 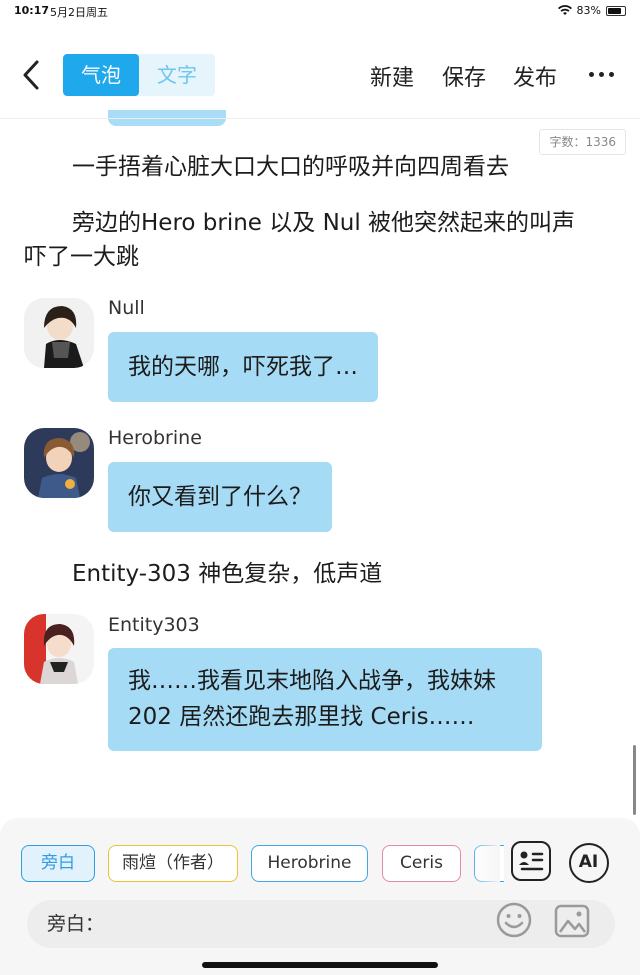 I want to click on narration-text: 一手捂着心脏大口大口的呼吸并向四周看去, so click(x=290, y=167).